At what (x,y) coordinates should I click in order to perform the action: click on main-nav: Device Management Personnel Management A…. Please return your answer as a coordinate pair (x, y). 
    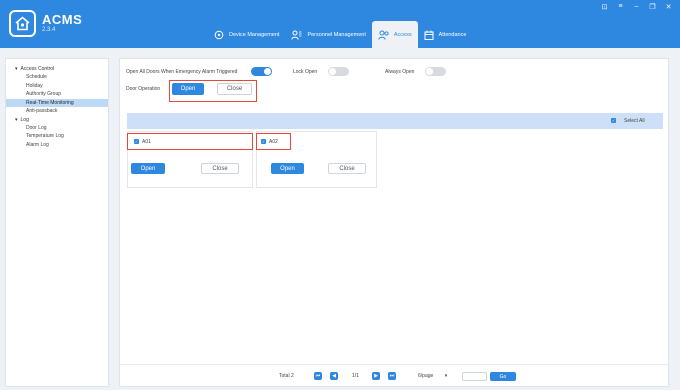
    Looking at the image, I should click on (340, 34).